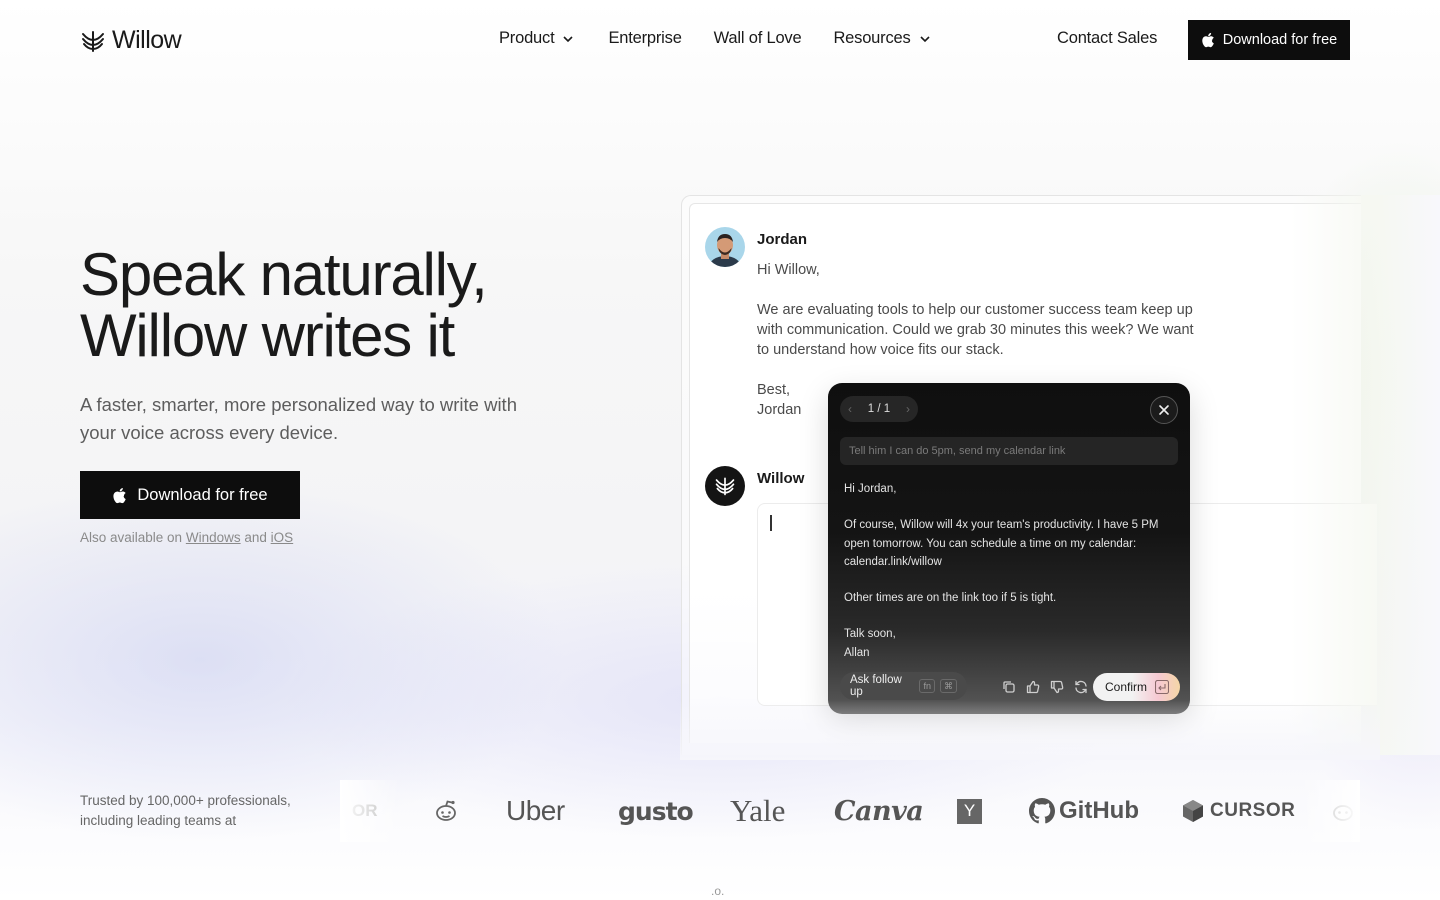 Image resolution: width=1440 pixels, height=900 pixels. Describe the element at coordinates (782, 239) in the screenshot. I see `email-sender: Jordan` at that location.